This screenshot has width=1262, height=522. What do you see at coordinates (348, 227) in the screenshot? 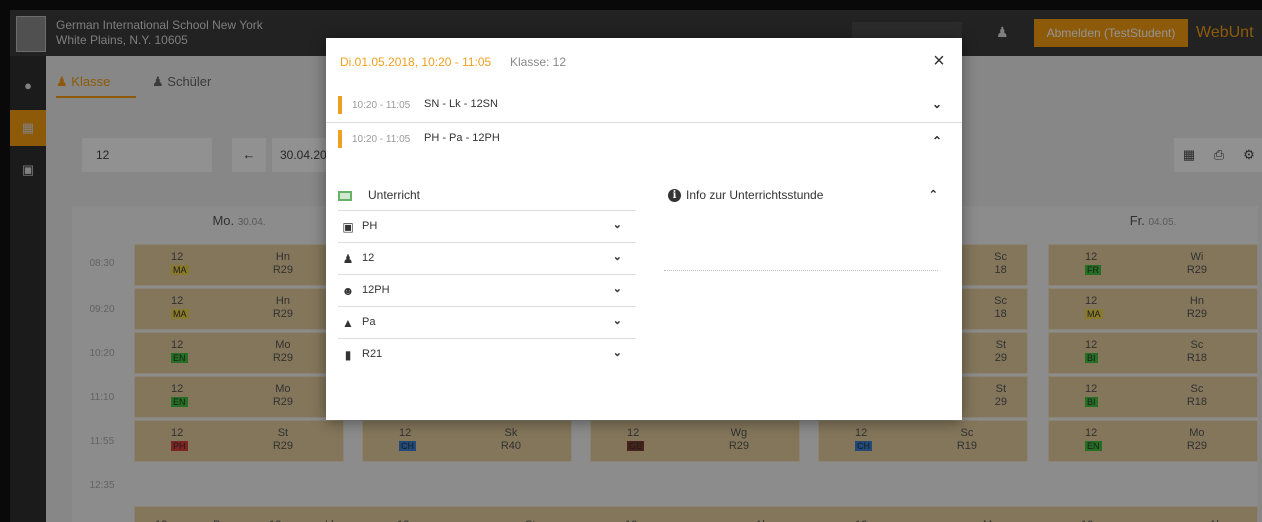
I see `book-icon: ▣` at bounding box center [348, 227].